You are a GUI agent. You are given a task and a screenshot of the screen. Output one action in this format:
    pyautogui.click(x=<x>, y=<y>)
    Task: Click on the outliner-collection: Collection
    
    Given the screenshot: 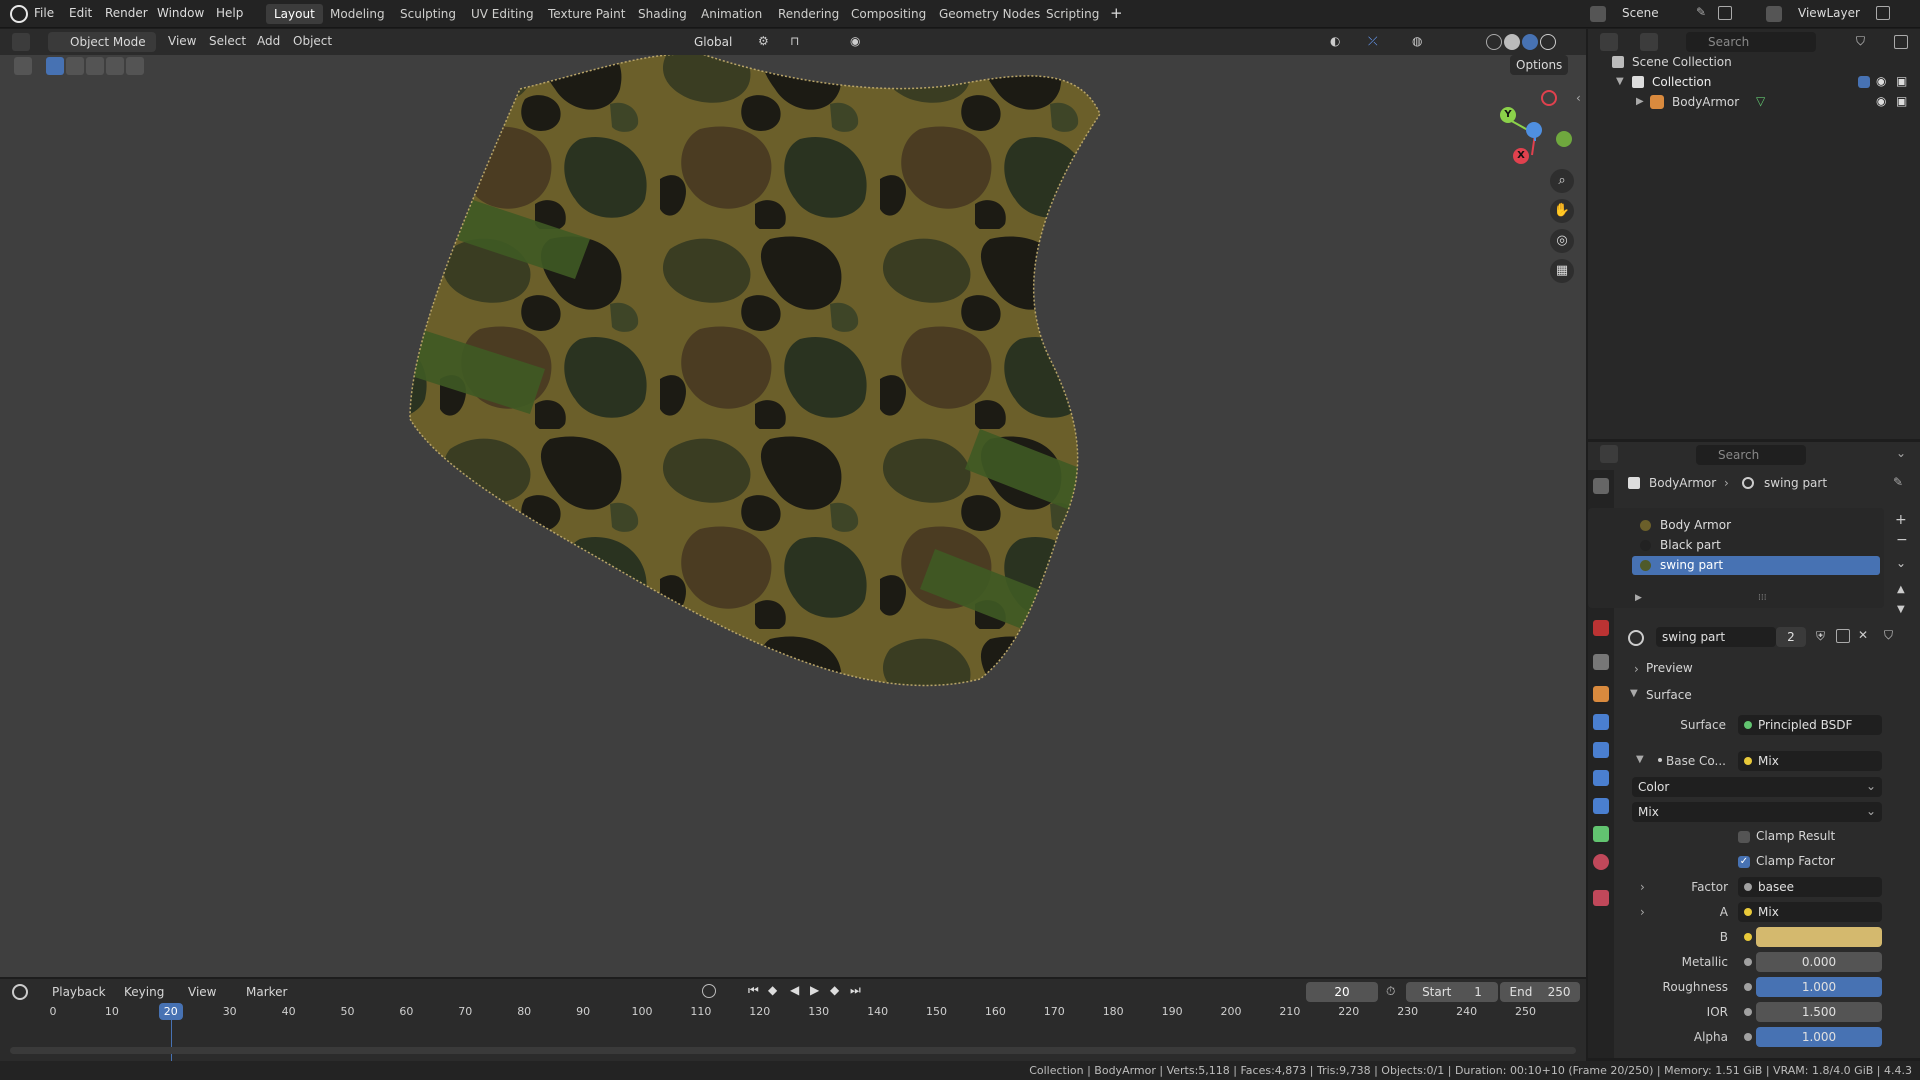 What is the action you would take?
    pyautogui.click(x=1681, y=82)
    